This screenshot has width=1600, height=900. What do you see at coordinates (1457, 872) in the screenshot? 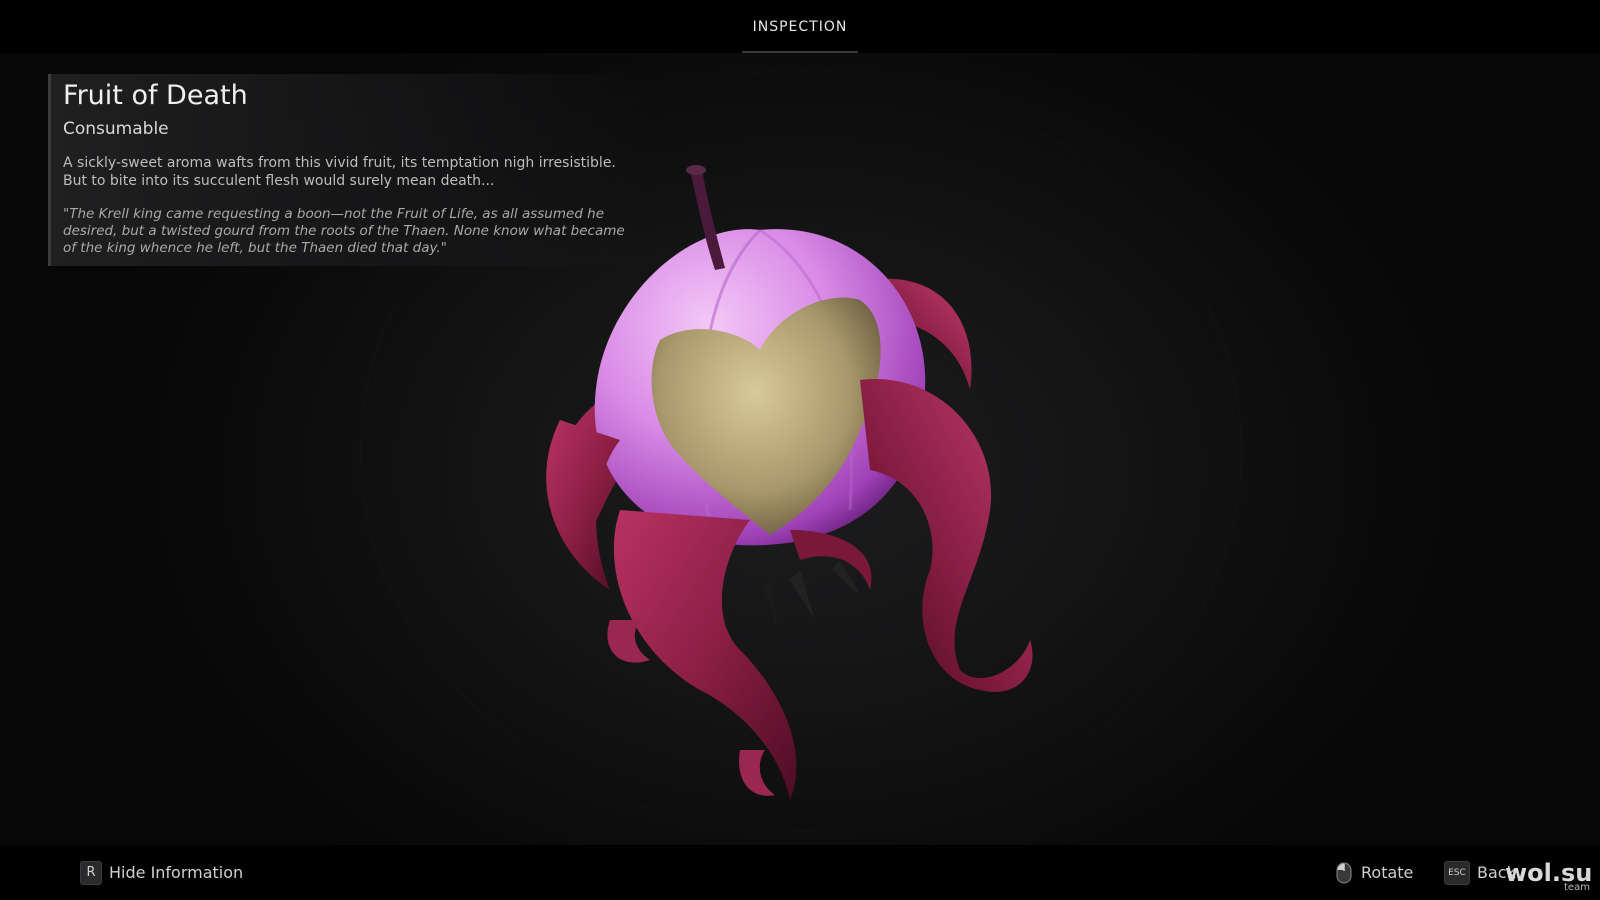
I see `key-esc-icon: ESC` at bounding box center [1457, 872].